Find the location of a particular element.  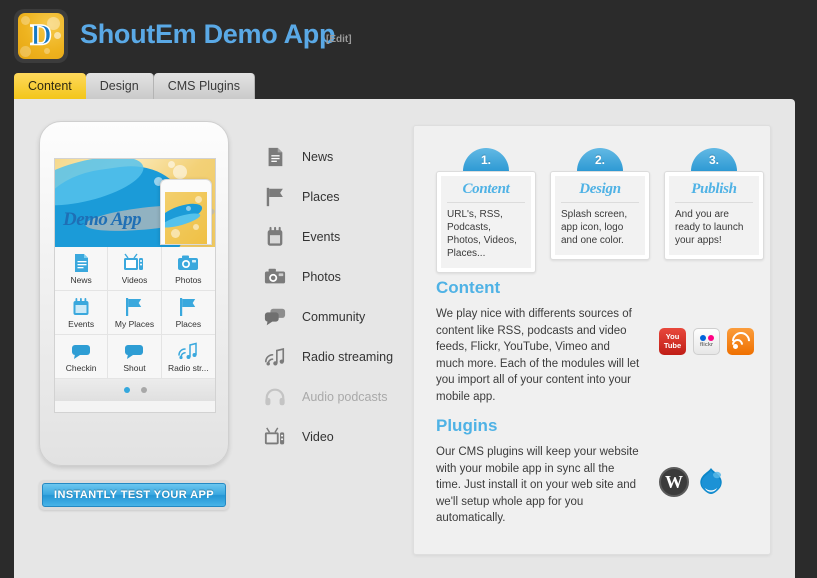

grid-item-label: News is located at coordinates (81, 279).